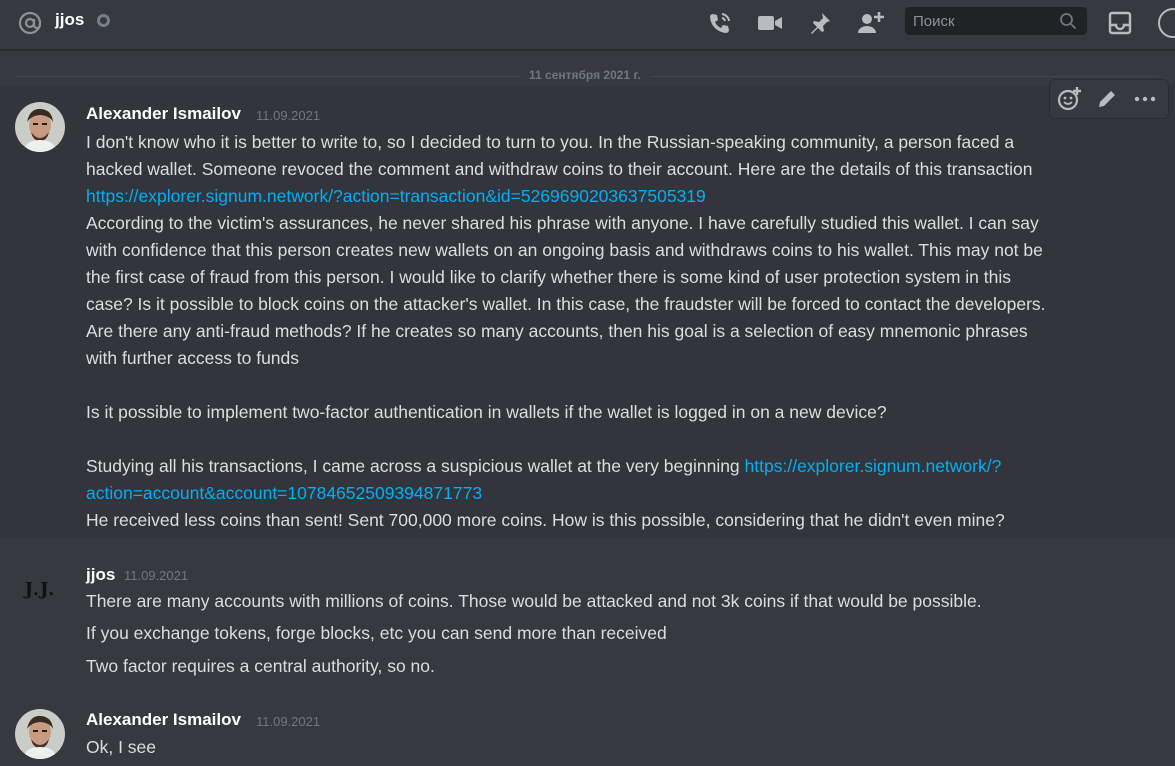 This screenshot has width=1175, height=766. What do you see at coordinates (585, 75) in the screenshot?
I see `date-divider-label: 11 сентября 2021 г.` at bounding box center [585, 75].